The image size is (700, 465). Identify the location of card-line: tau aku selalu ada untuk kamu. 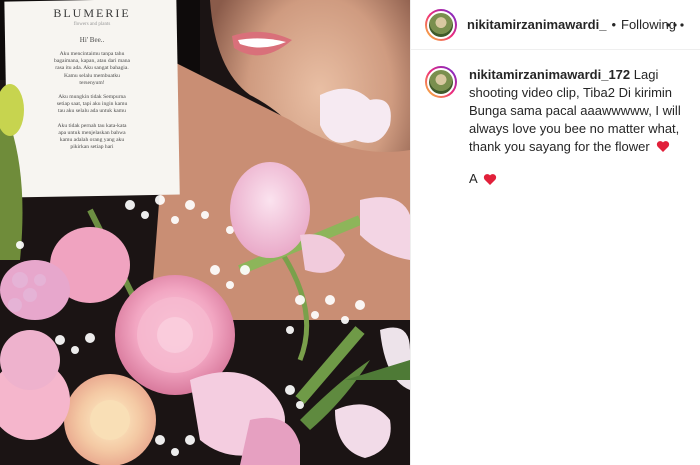
(92, 111).